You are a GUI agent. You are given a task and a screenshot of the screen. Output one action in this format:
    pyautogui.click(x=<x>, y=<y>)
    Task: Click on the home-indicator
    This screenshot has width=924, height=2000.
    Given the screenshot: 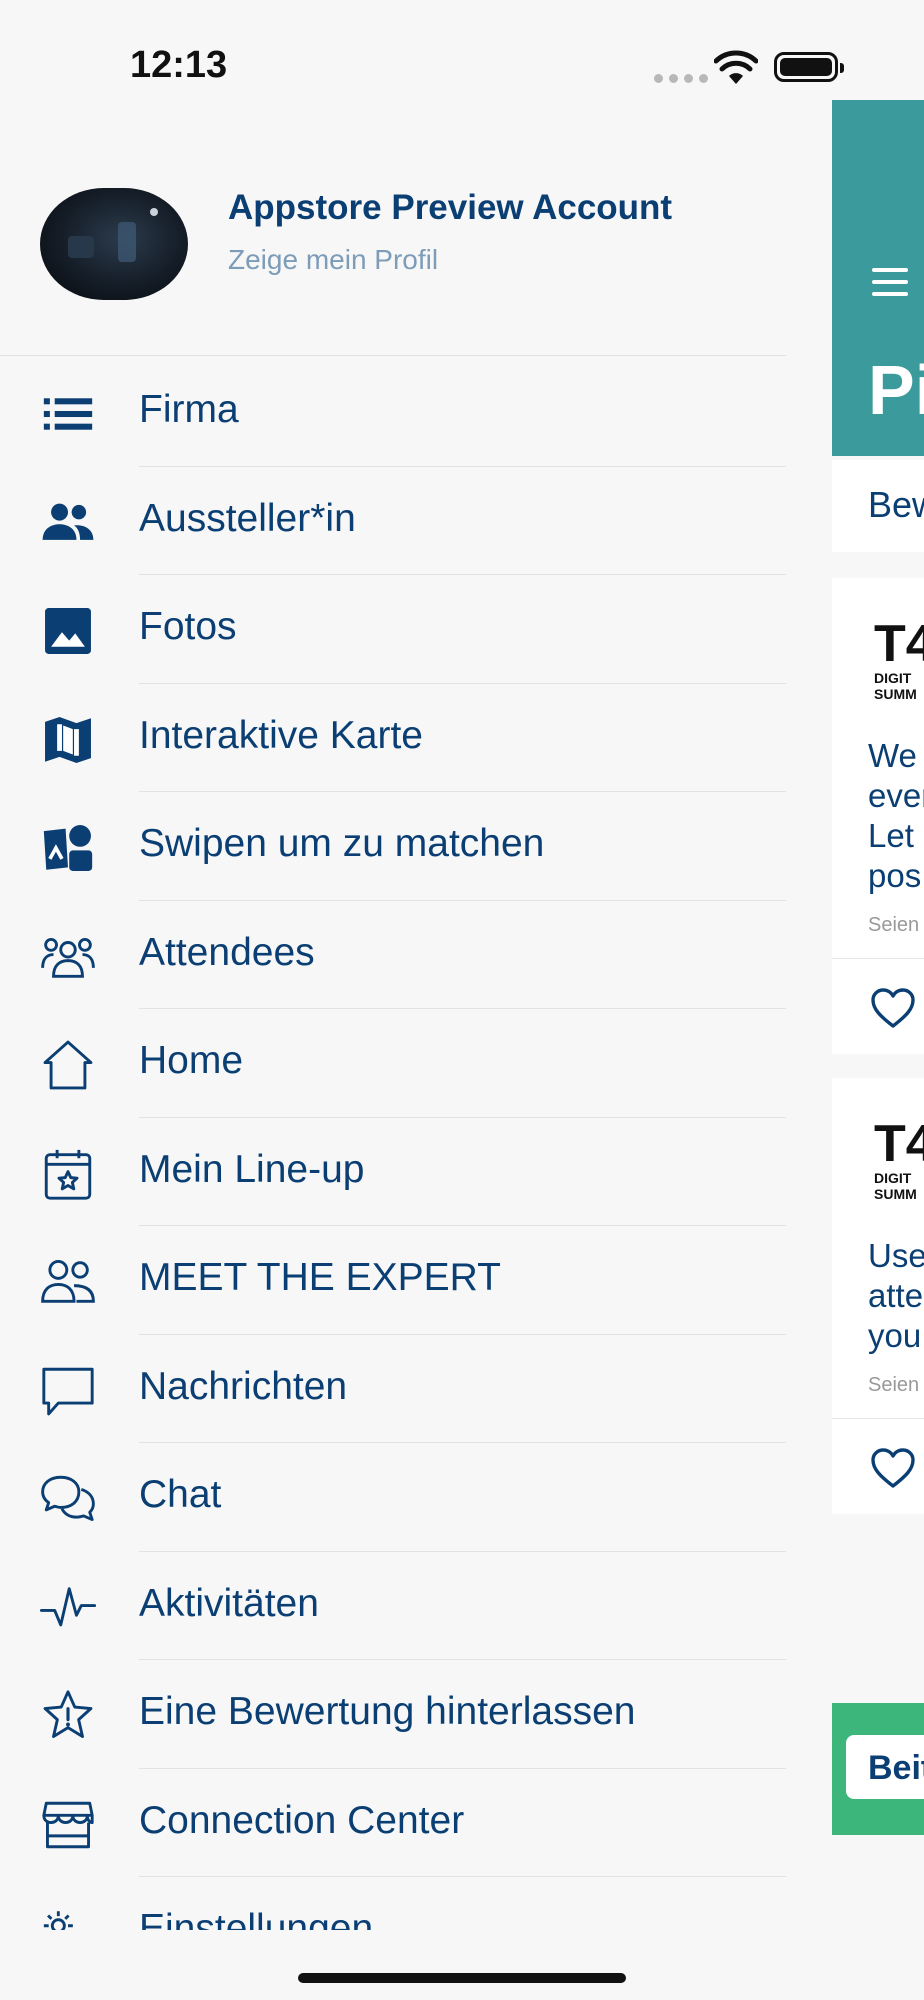 What is the action you would take?
    pyautogui.click(x=462, y=1978)
    